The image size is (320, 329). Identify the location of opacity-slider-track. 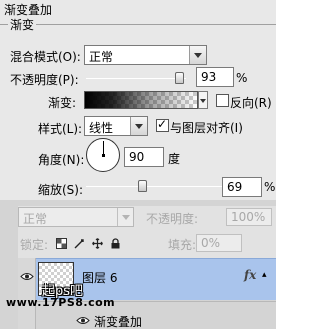
(136, 78).